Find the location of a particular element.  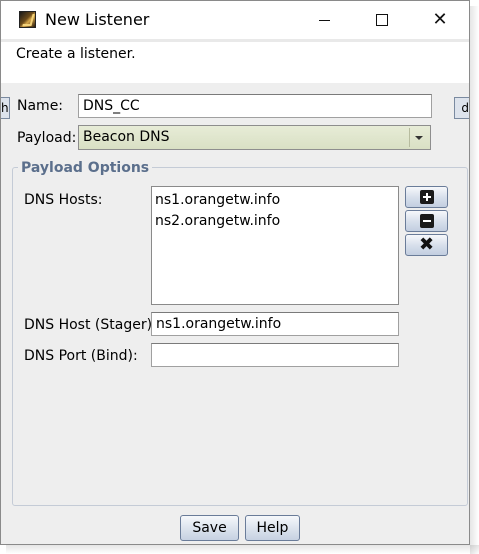

clear-hosts-button: ✖ is located at coordinates (426, 245).